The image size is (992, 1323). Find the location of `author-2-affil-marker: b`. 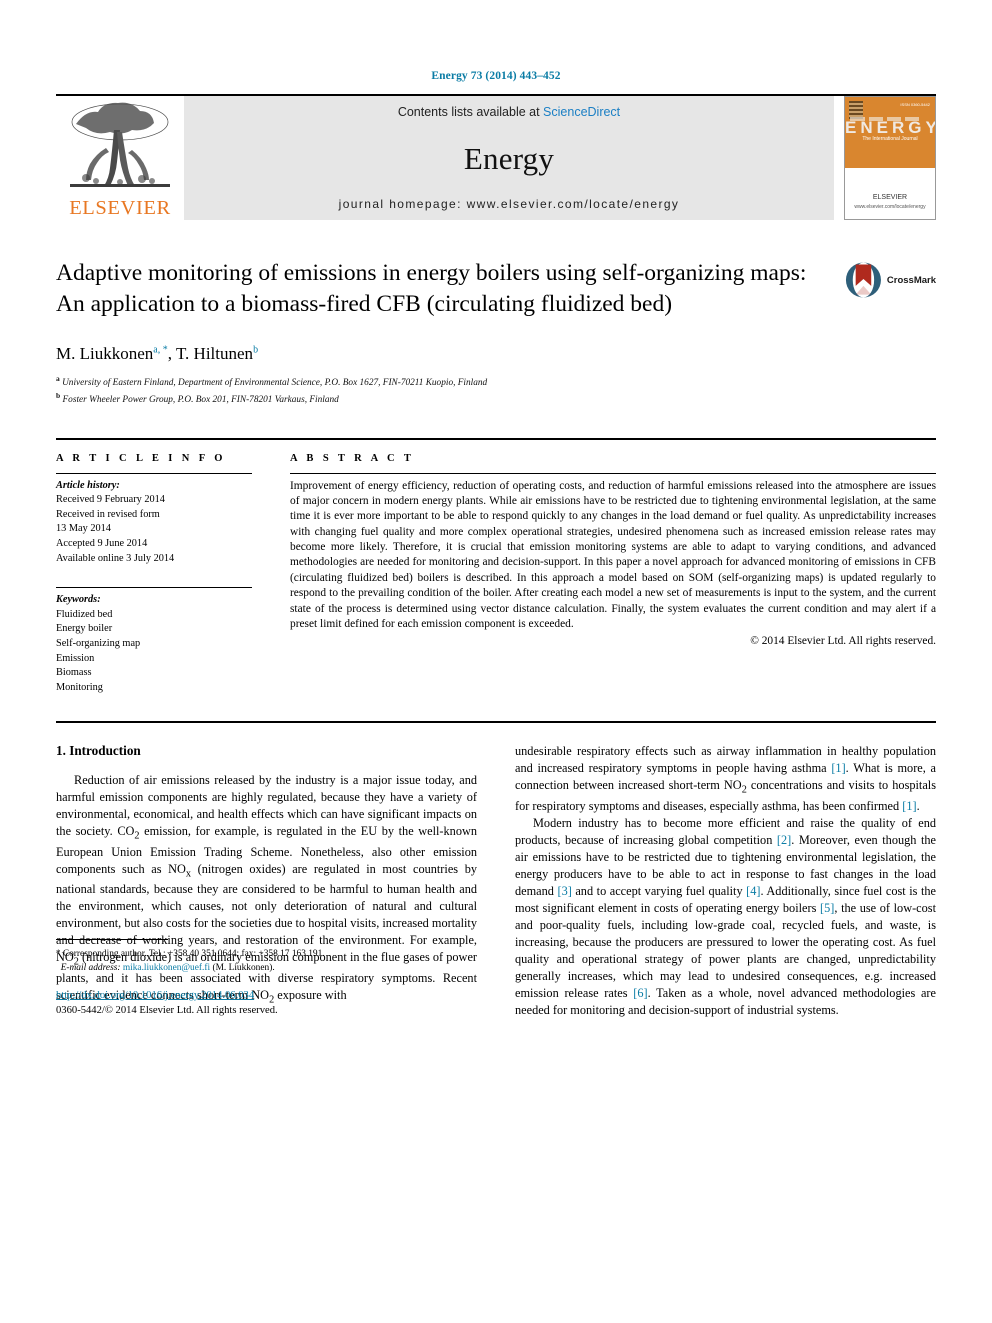

author-2-affil-marker: b is located at coordinates (256, 349).